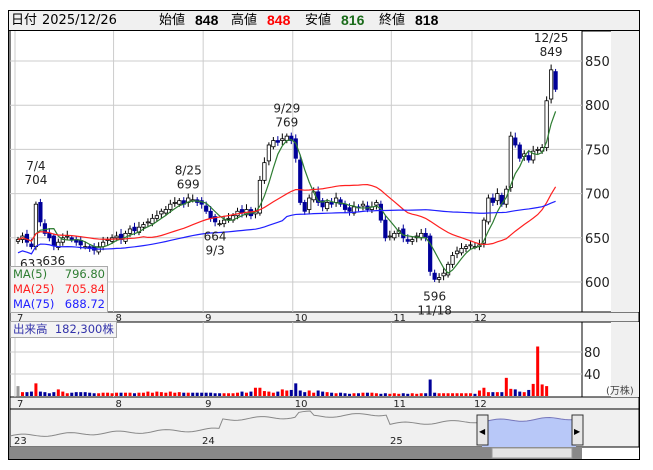 This screenshot has height=470, width=653. What do you see at coordinates (434, 311) in the screenshot?
I see `annotation-value: 11/18` at bounding box center [434, 311].